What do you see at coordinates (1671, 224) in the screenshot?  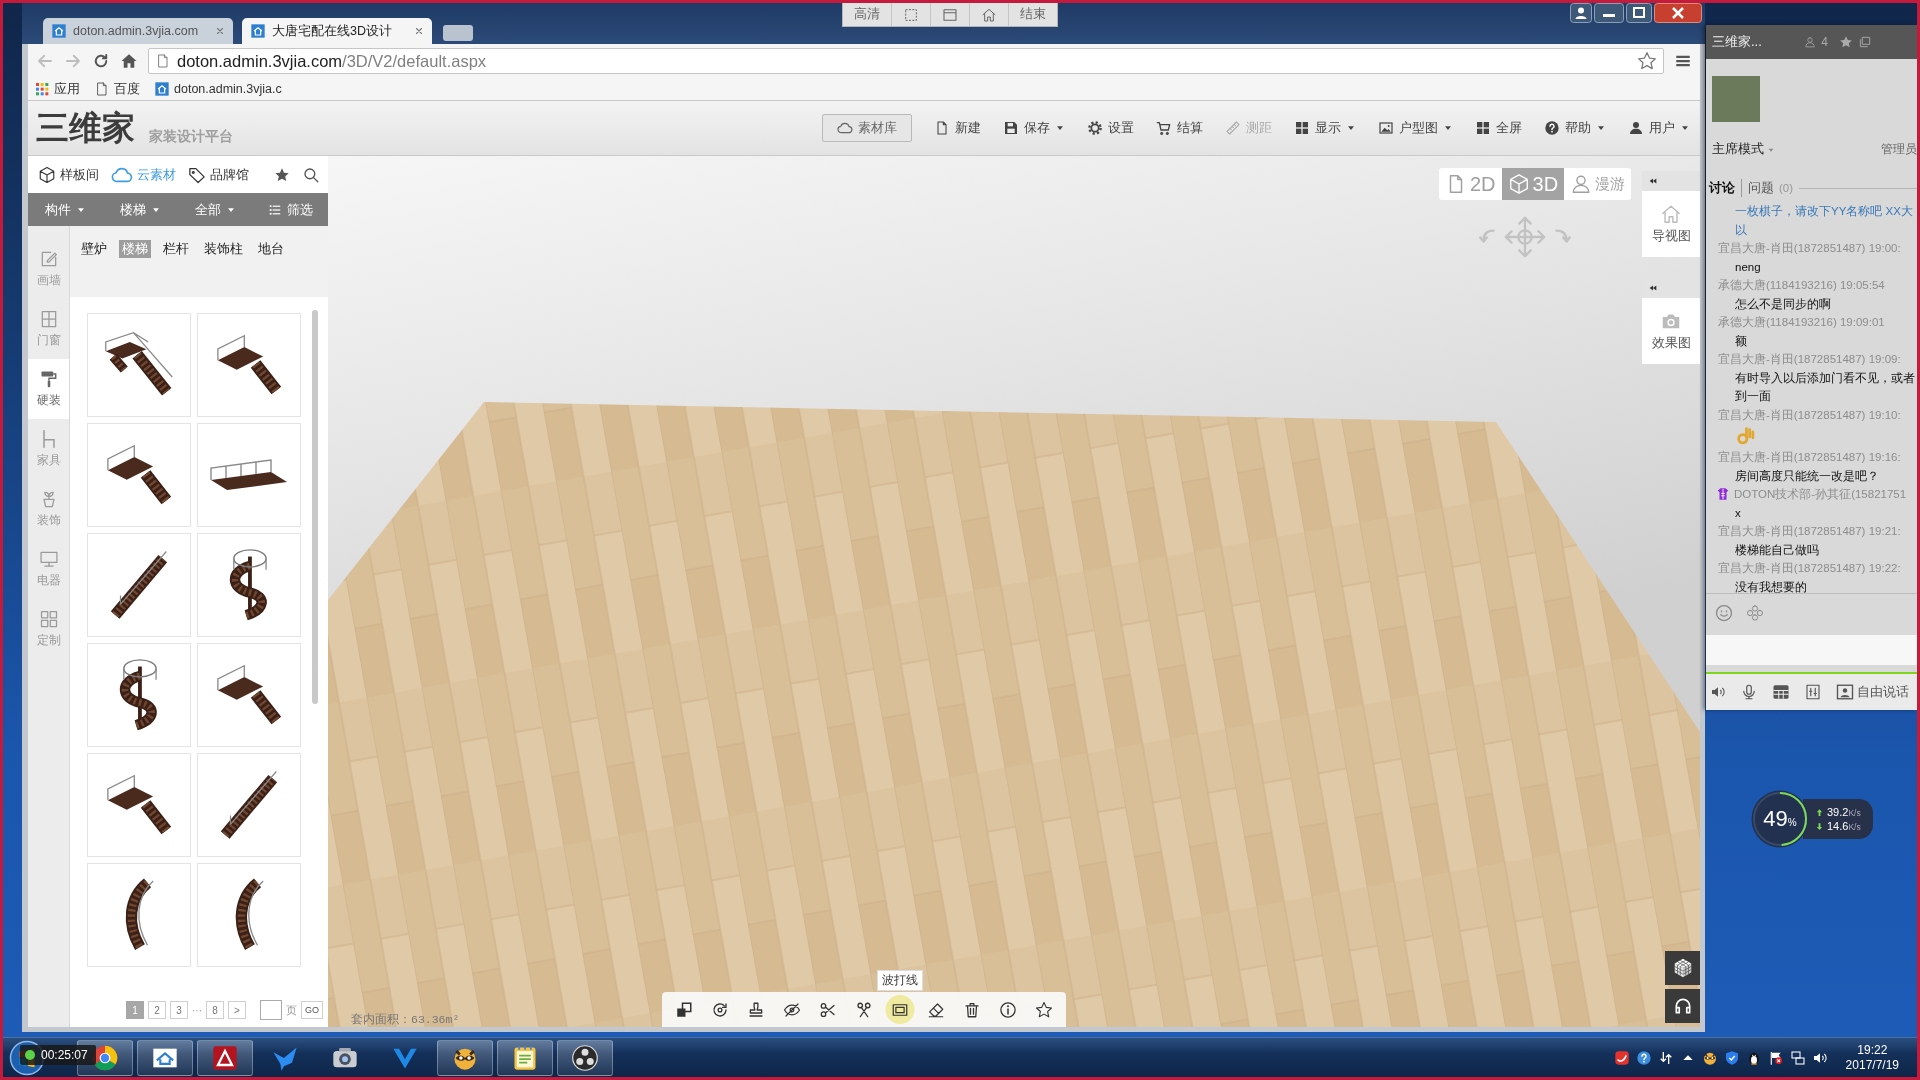 I see `guide-view-button: 导视图` at bounding box center [1671, 224].